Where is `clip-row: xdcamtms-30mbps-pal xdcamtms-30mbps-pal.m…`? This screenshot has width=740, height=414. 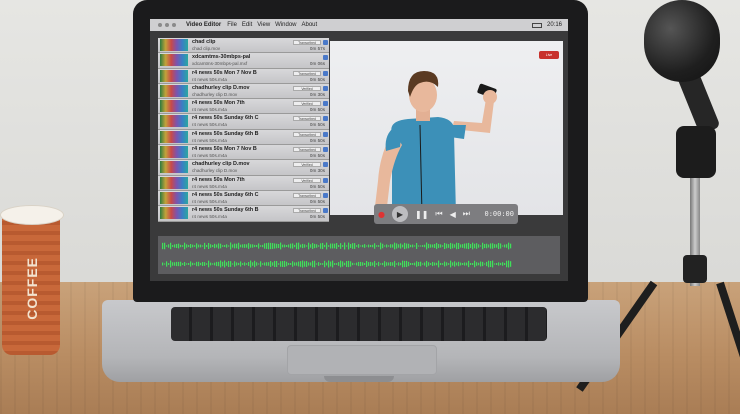 clip-row: xdcamtms-30mbps-pal xdcamtms-30mbps-pal.m… is located at coordinates (243, 61).